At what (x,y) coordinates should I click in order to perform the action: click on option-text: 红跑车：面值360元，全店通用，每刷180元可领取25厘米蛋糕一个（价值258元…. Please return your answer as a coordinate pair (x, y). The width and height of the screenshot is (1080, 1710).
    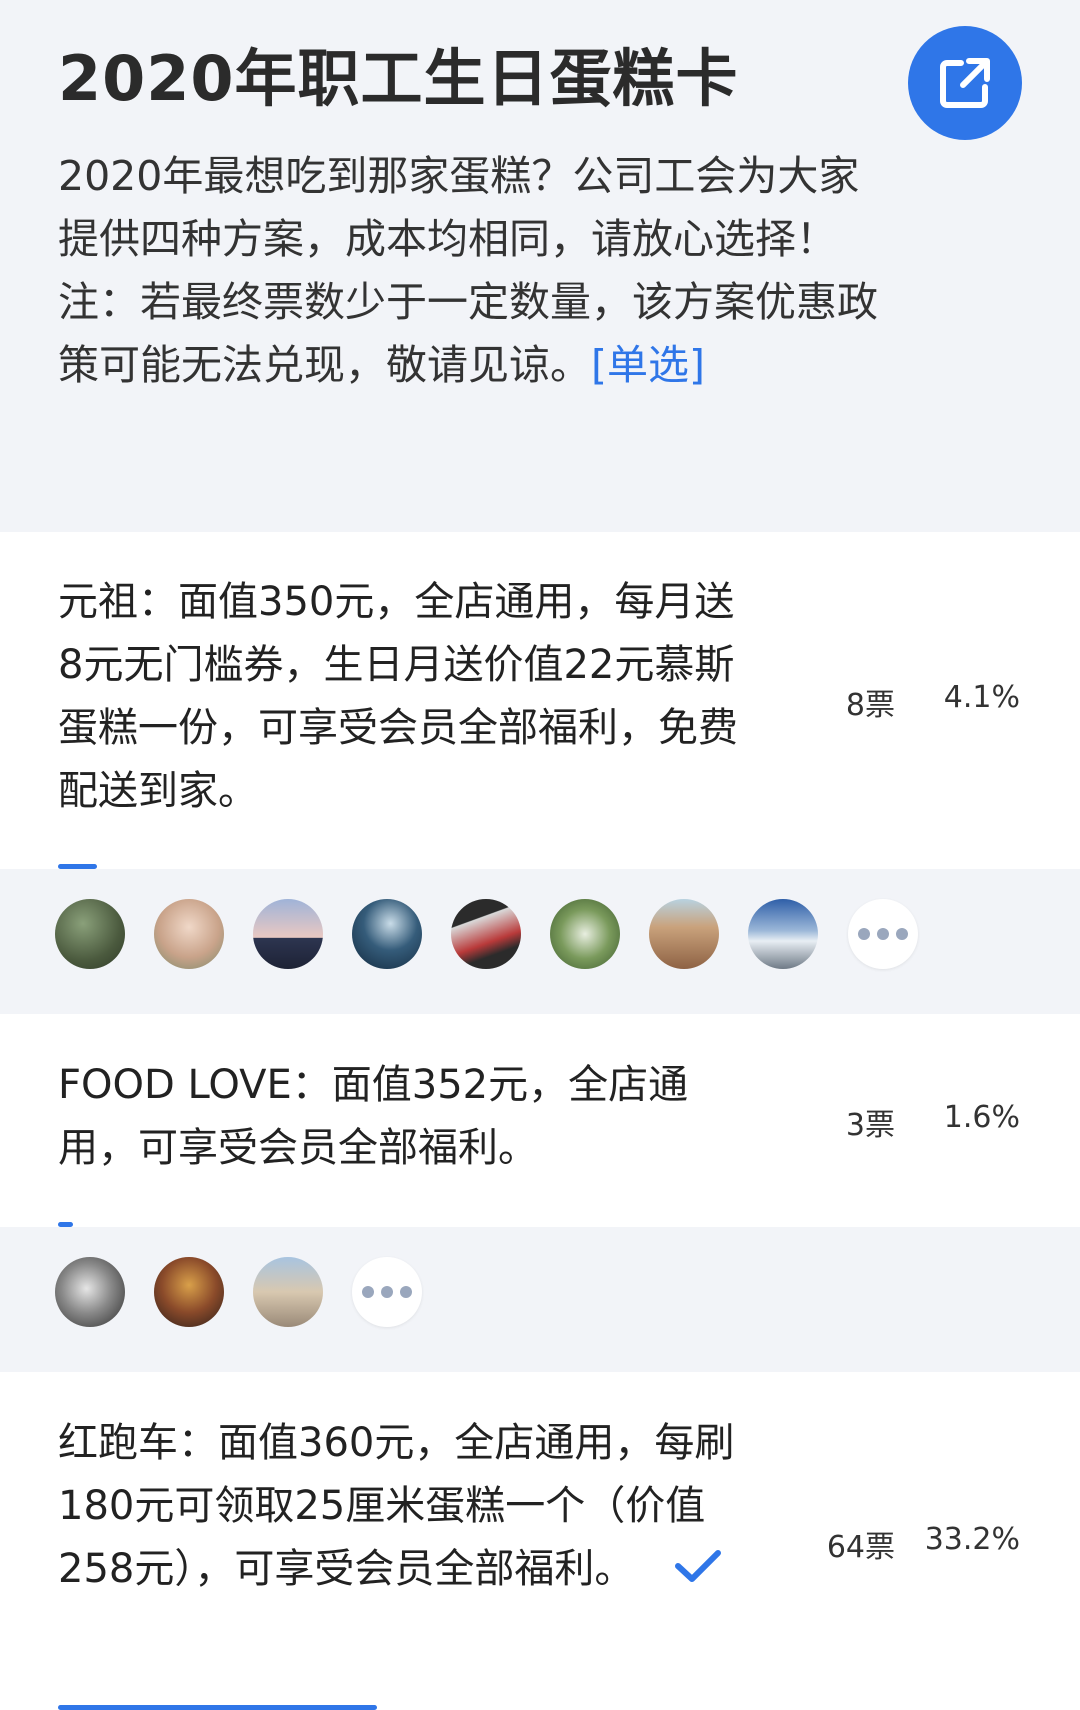
    Looking at the image, I should click on (398, 1507).